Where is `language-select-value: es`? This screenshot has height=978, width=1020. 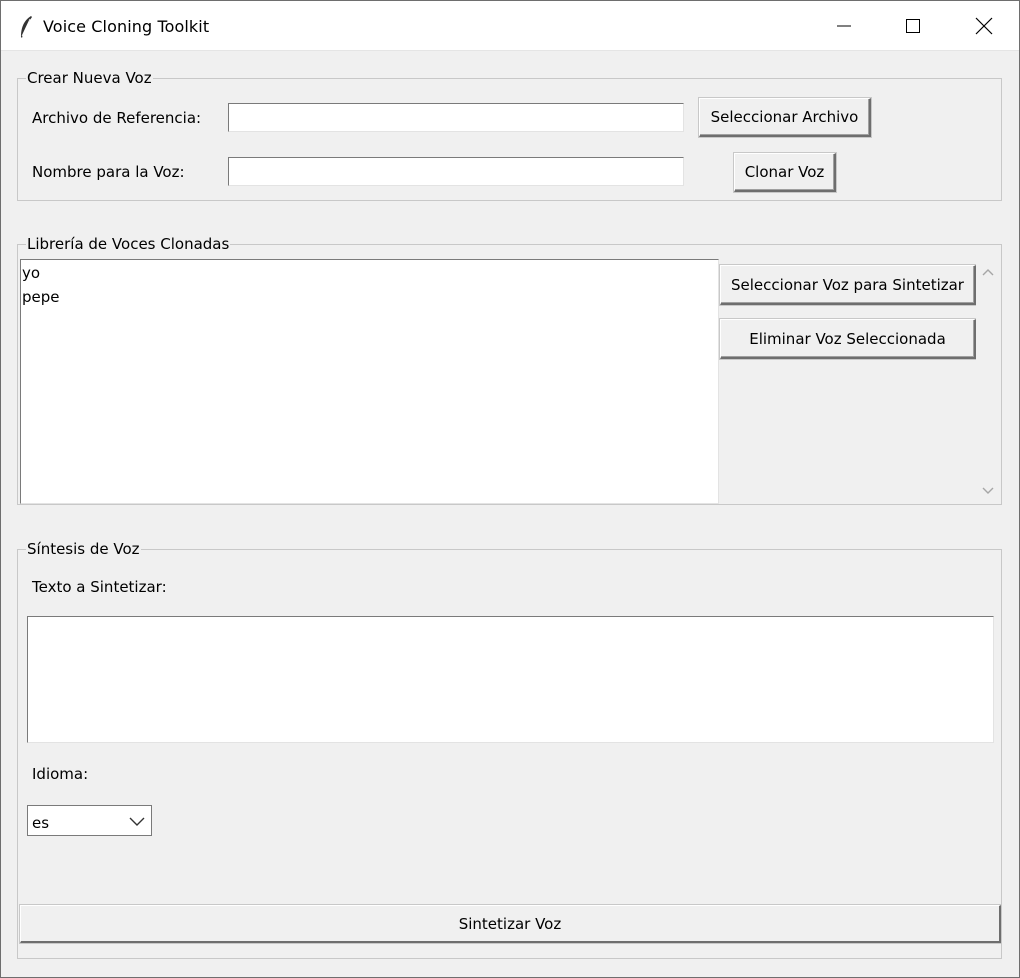 language-select-value: es is located at coordinates (41, 823).